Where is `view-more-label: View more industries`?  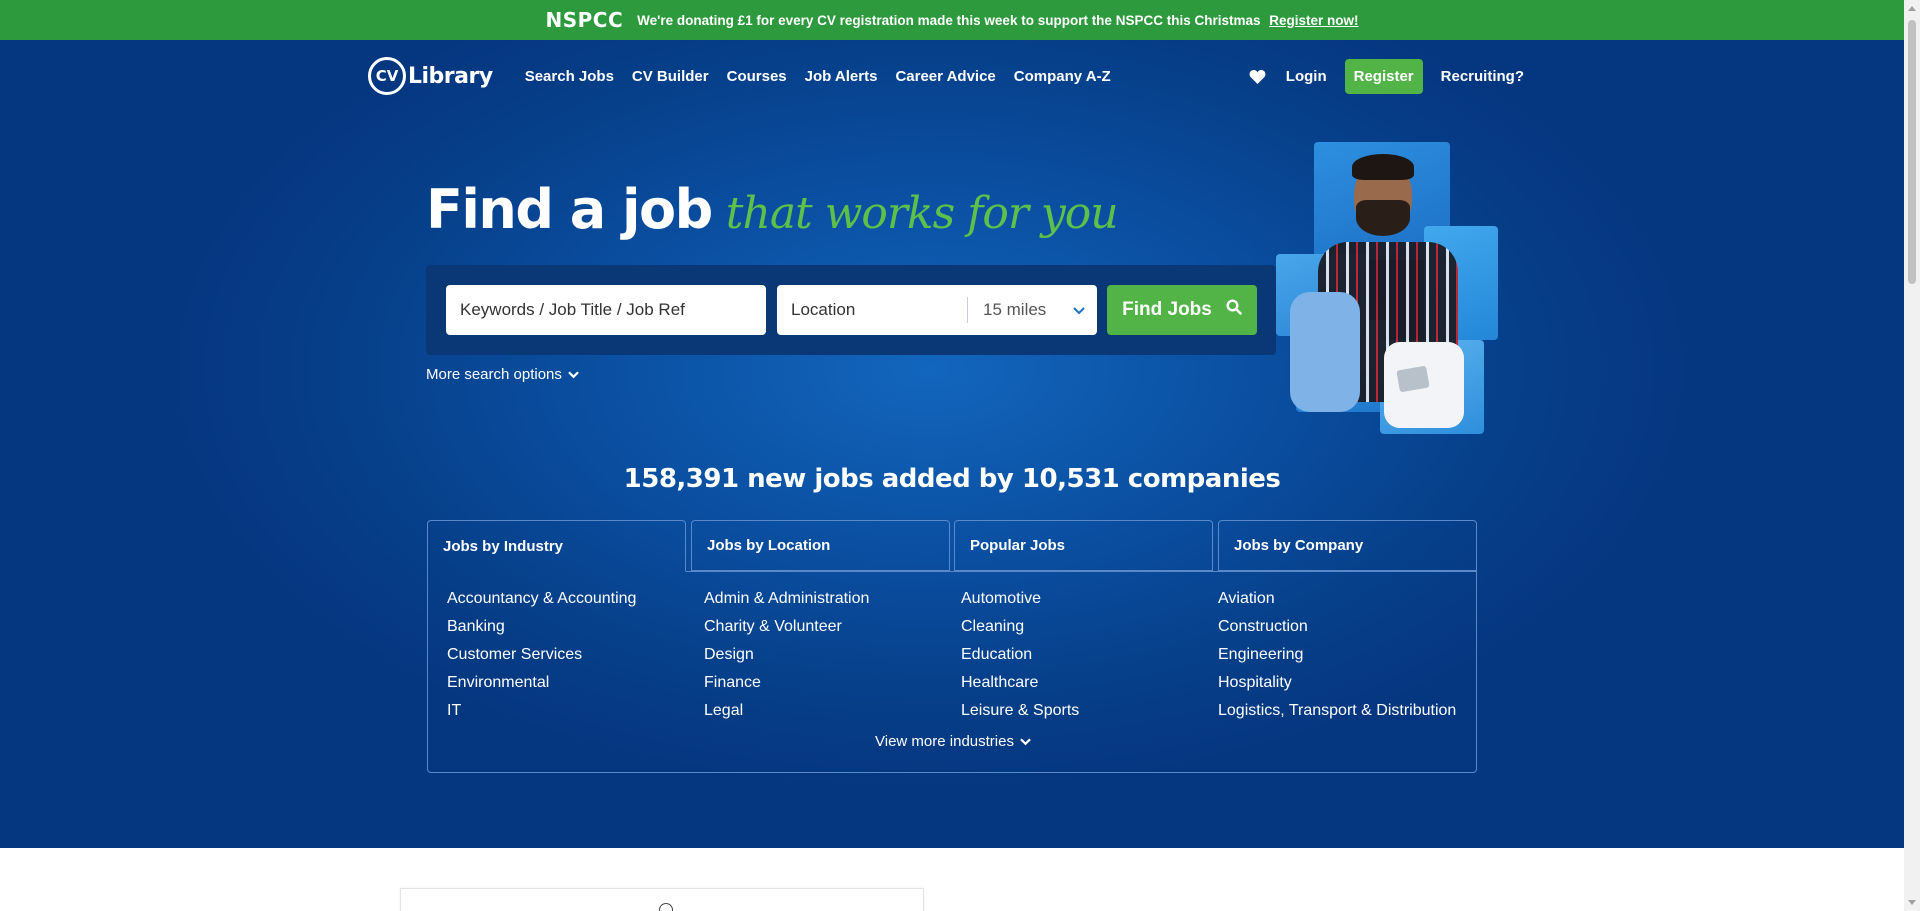 view-more-label: View more industries is located at coordinates (944, 741).